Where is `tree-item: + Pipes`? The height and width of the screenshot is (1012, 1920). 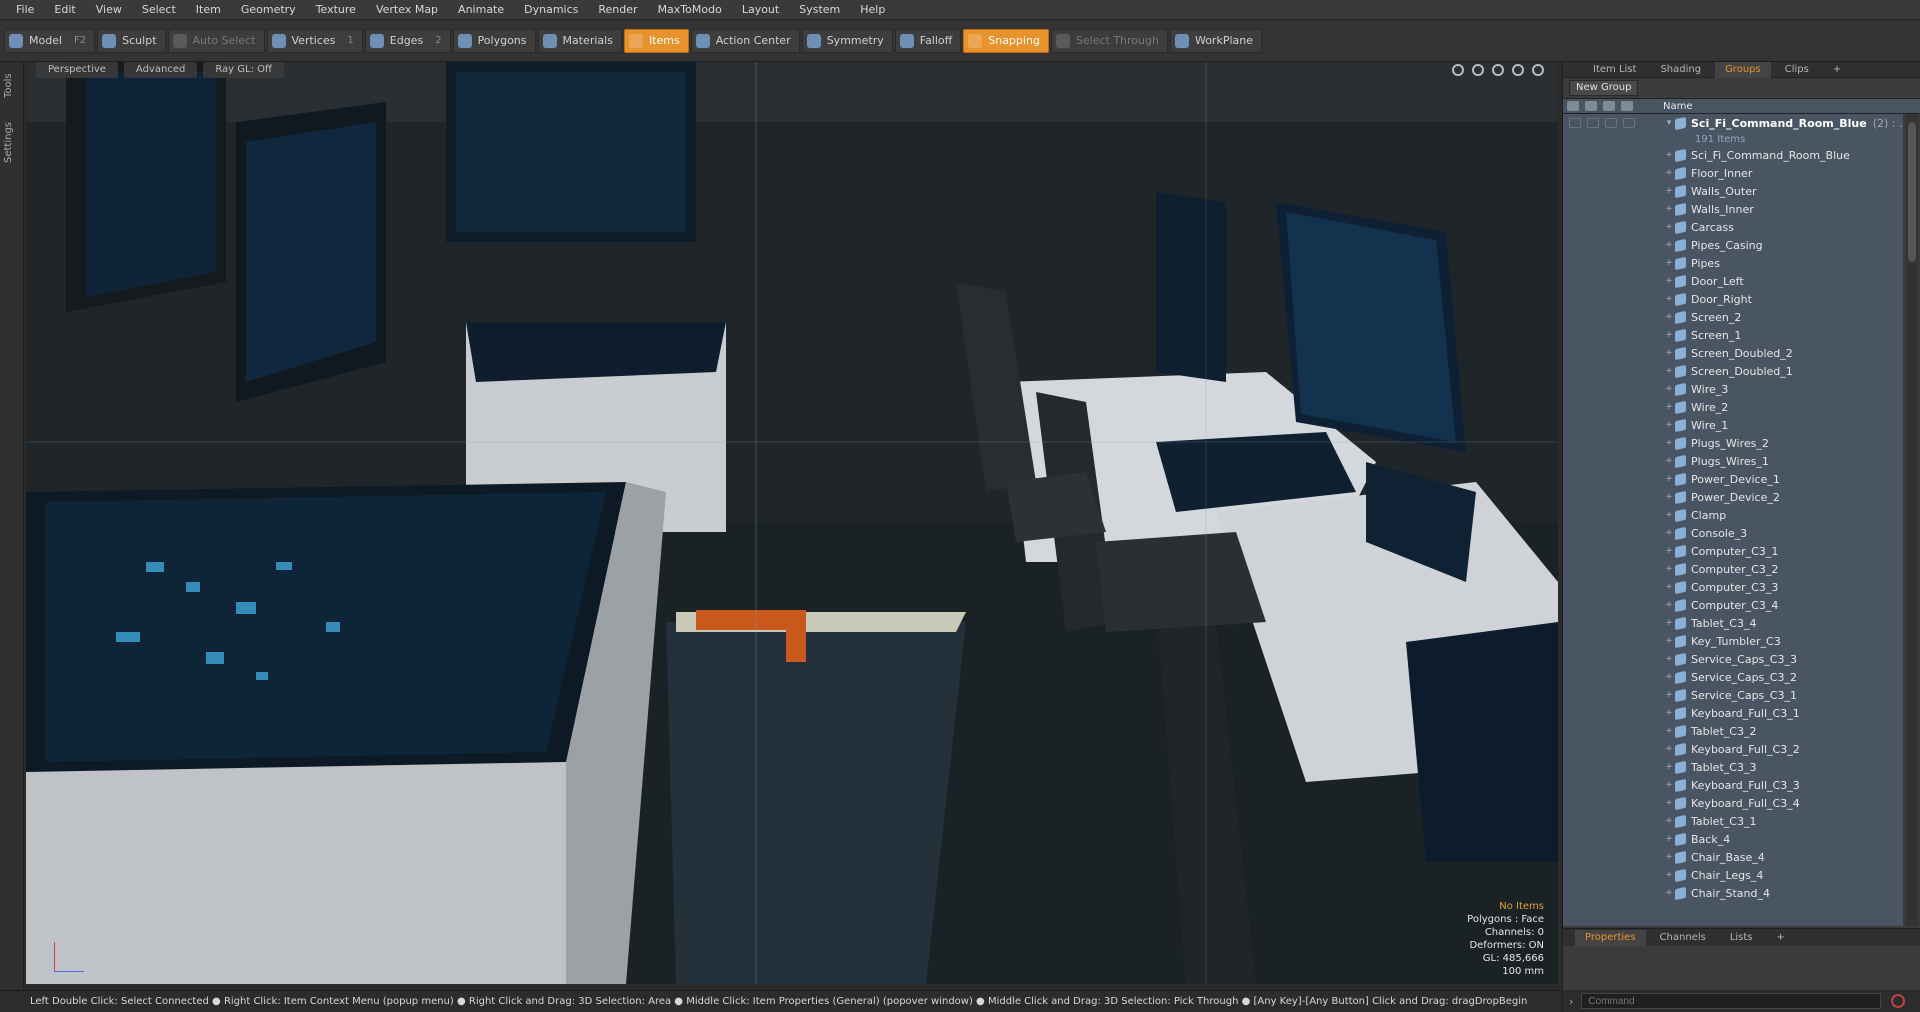 tree-item: + Pipes is located at coordinates (1733, 263).